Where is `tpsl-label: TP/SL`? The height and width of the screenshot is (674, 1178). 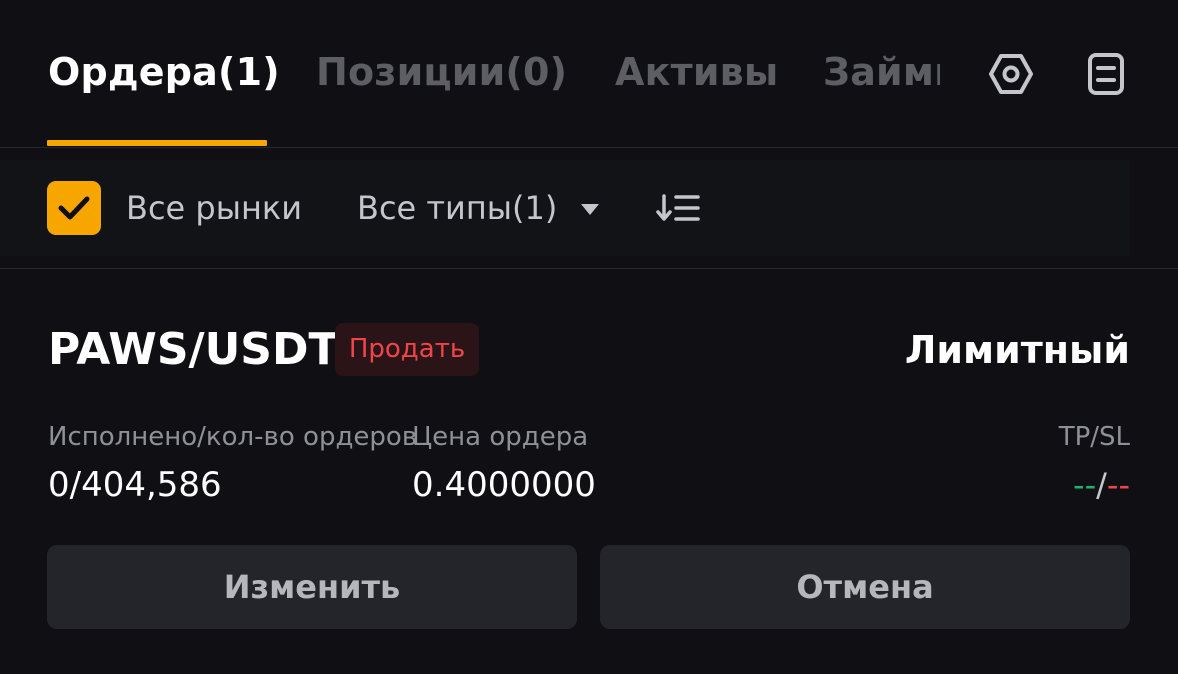 tpsl-label: TP/SL is located at coordinates (1094, 437).